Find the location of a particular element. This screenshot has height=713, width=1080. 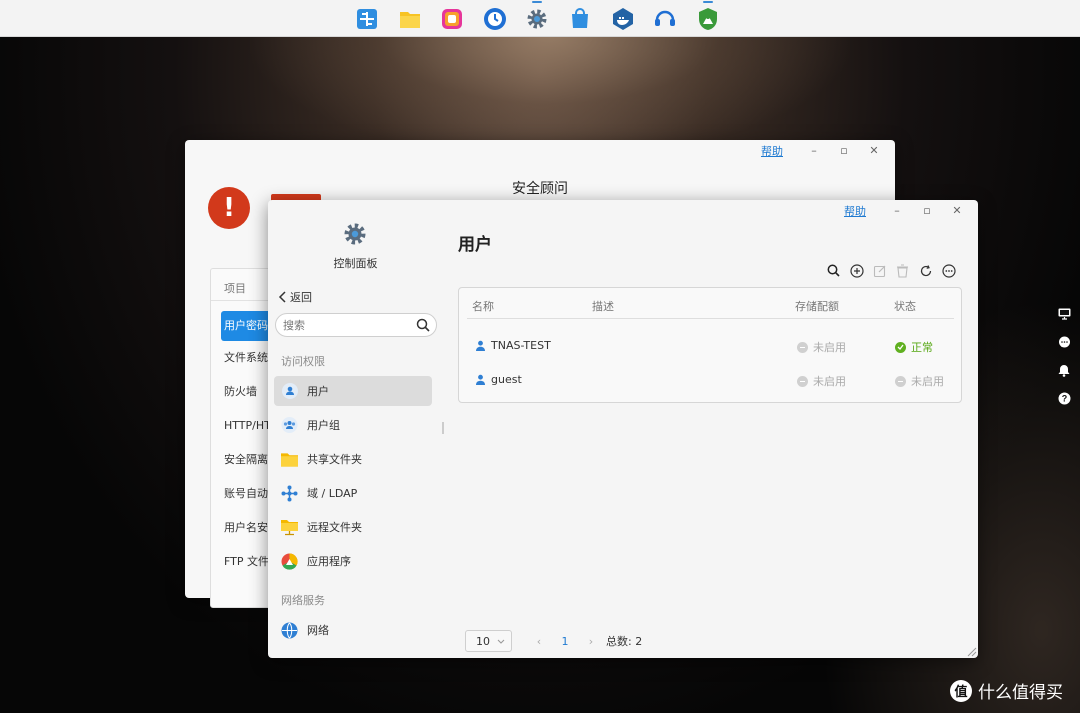

support-headset-icon is located at coordinates (665, 19).